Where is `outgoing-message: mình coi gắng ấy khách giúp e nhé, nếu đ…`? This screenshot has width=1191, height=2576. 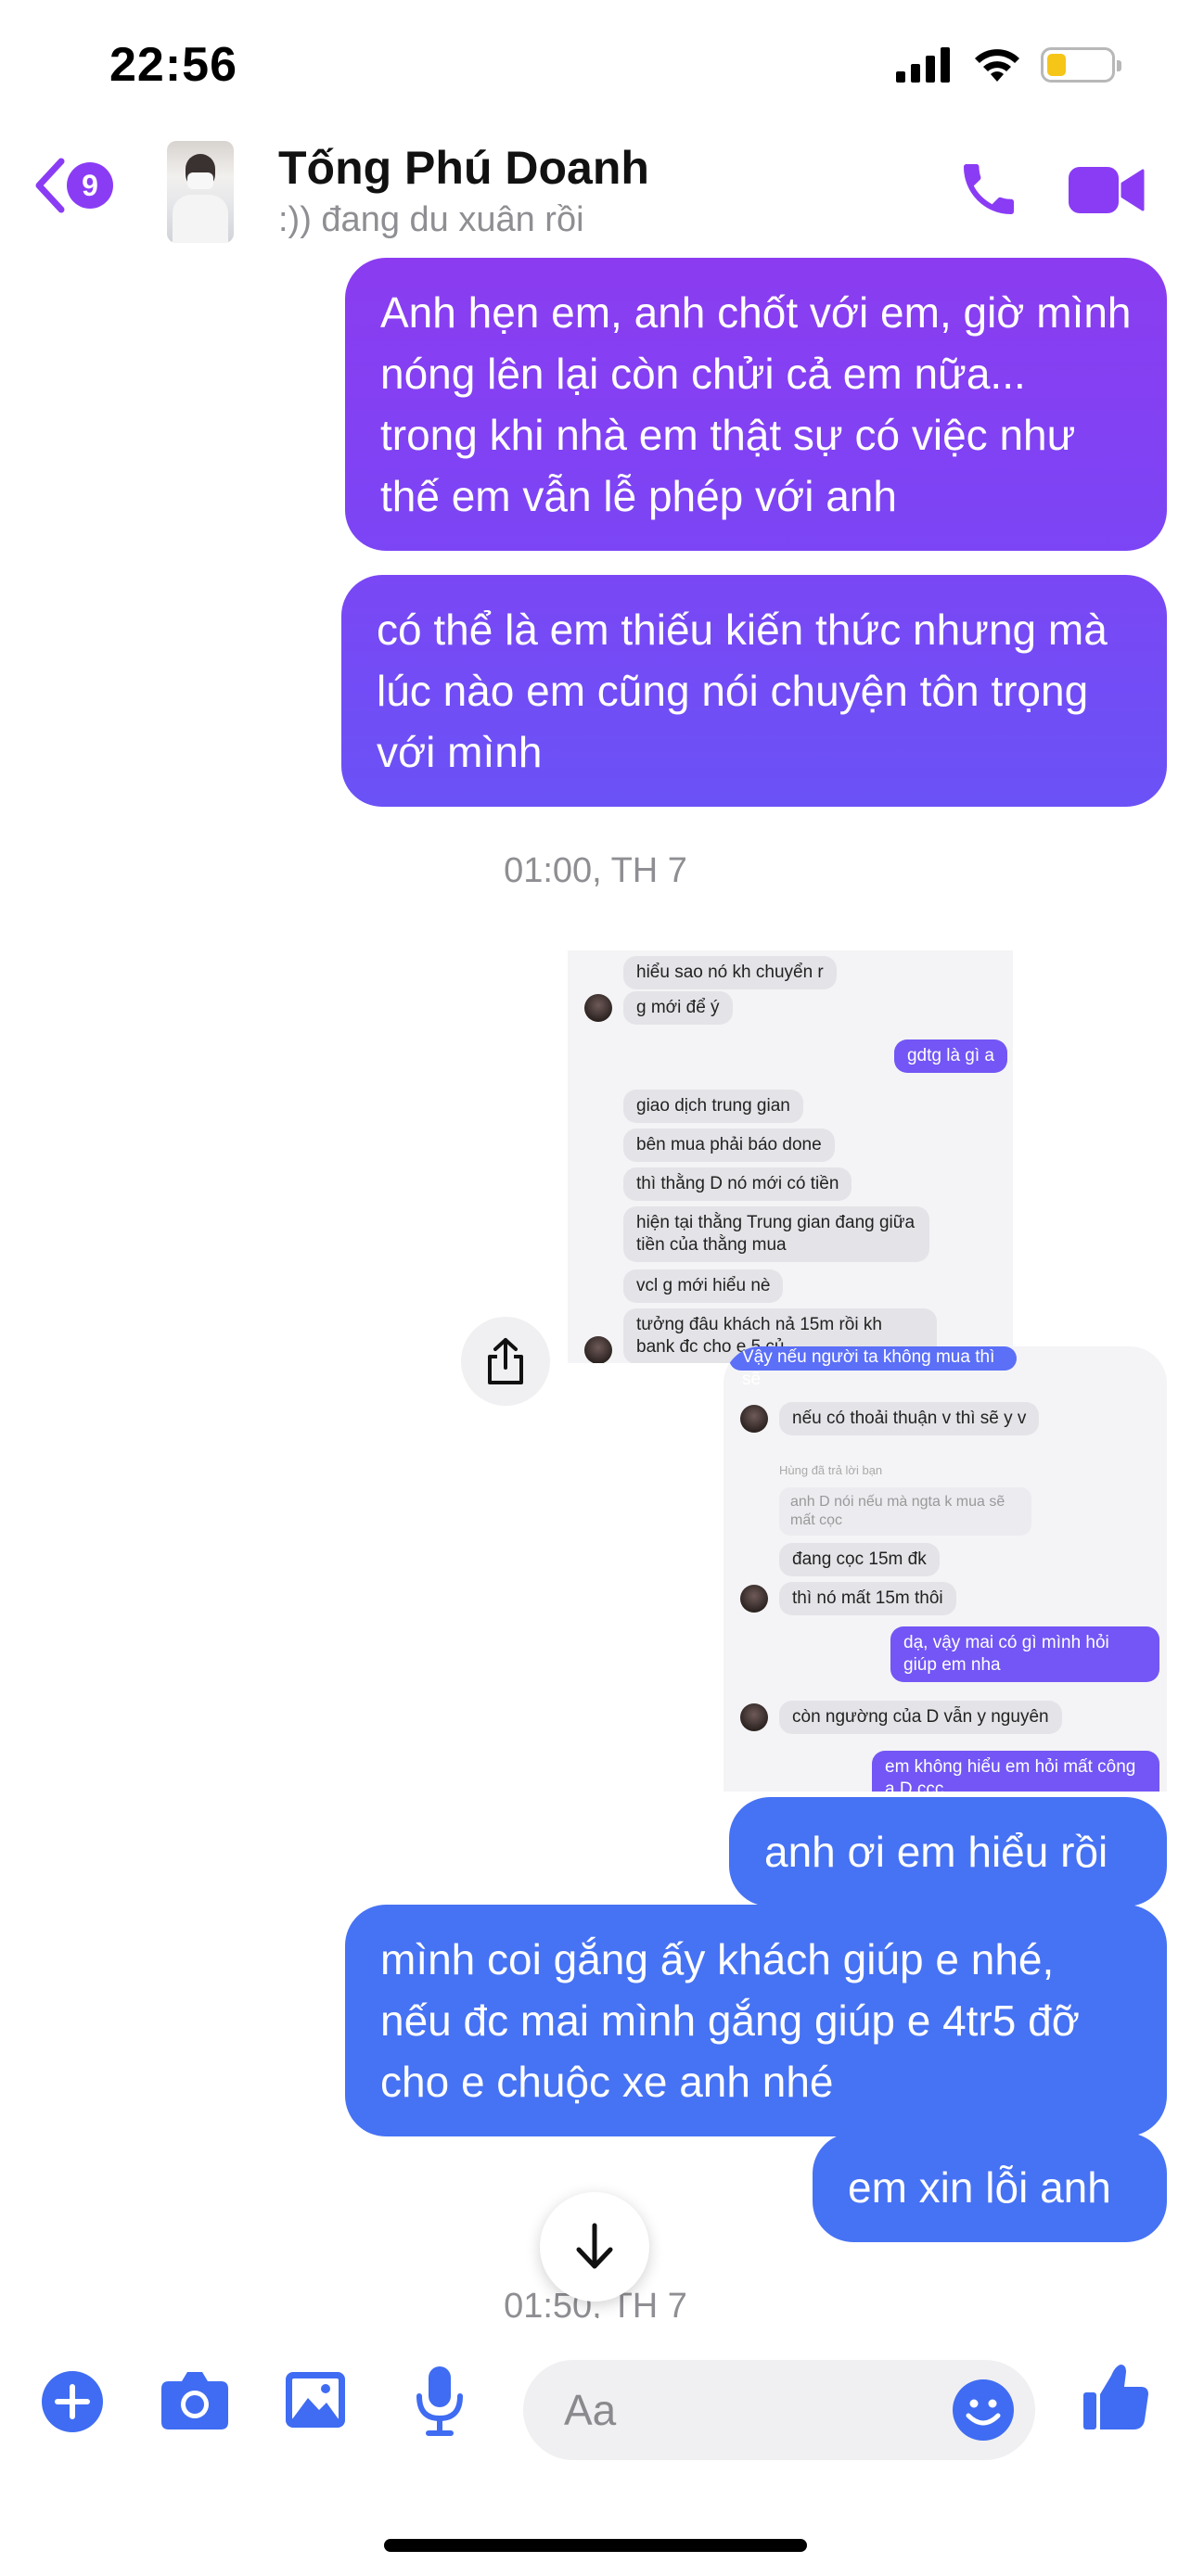 outgoing-message: mình coi gắng ấy khách giúp e nhé, nếu đ… is located at coordinates (756, 2021).